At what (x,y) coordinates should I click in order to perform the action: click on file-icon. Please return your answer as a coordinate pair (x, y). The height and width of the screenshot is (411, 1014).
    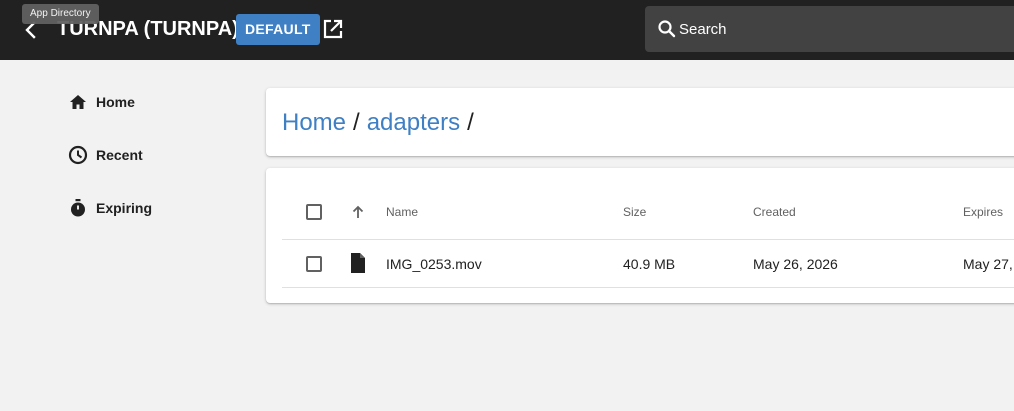
    Looking at the image, I should click on (358, 263).